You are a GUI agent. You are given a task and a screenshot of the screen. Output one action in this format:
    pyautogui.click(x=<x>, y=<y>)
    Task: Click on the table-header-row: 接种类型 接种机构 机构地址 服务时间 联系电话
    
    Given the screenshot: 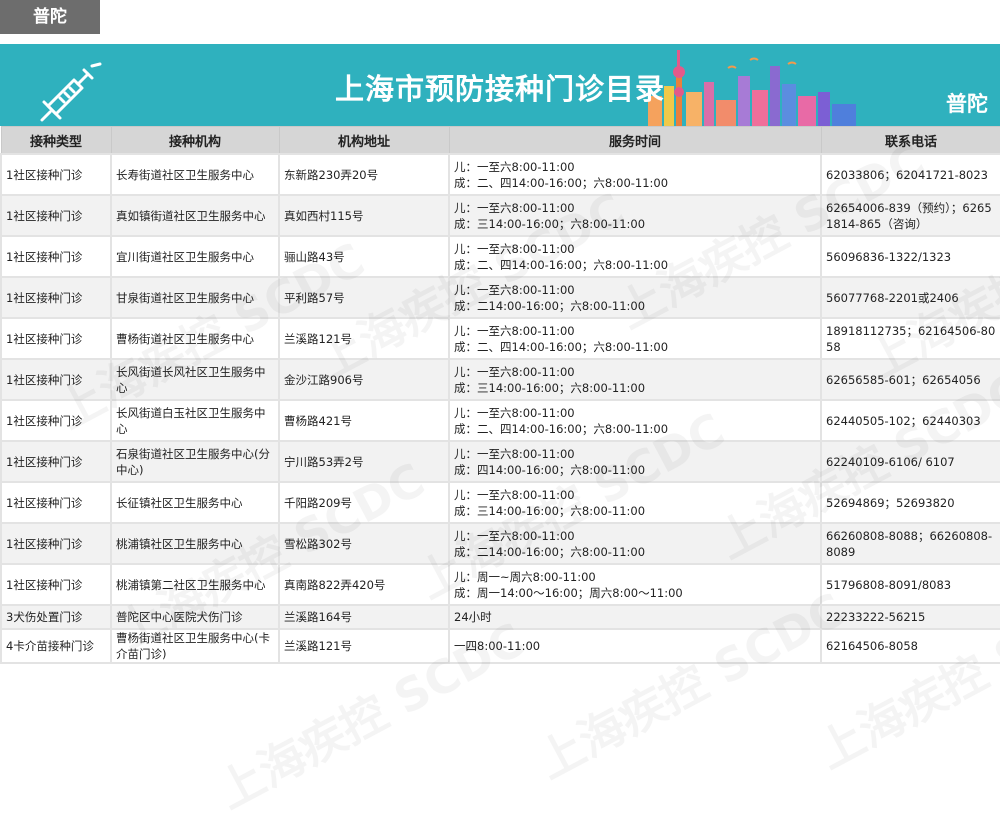 What is the action you would take?
    pyautogui.click(x=500, y=140)
    